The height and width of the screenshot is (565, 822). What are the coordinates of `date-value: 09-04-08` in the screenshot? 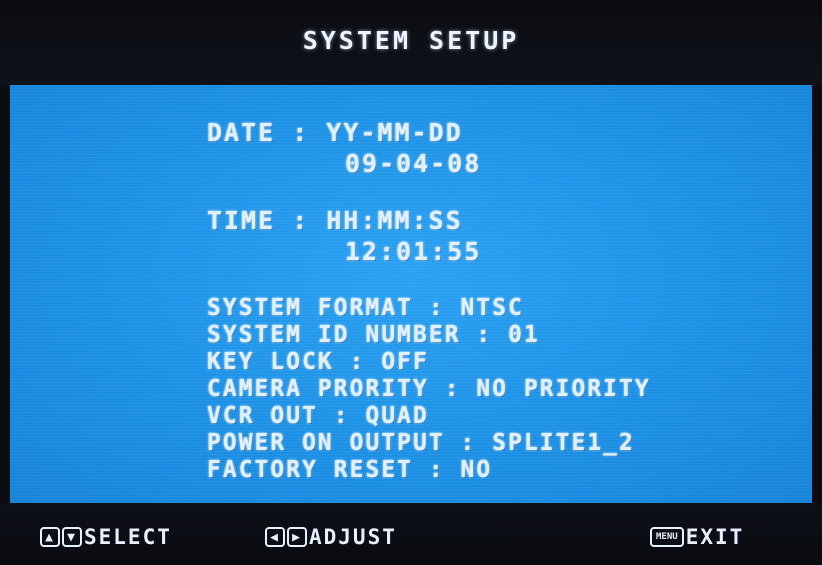 It's located at (413, 163).